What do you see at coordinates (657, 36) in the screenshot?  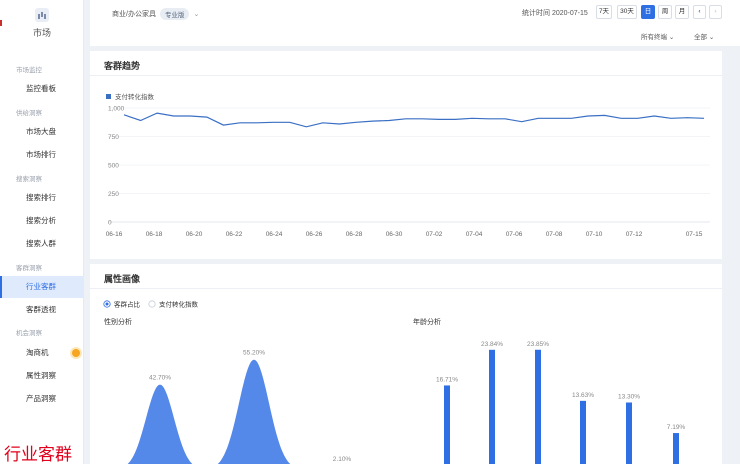 I see `terminal-filter: 所有终端 ⌄` at bounding box center [657, 36].